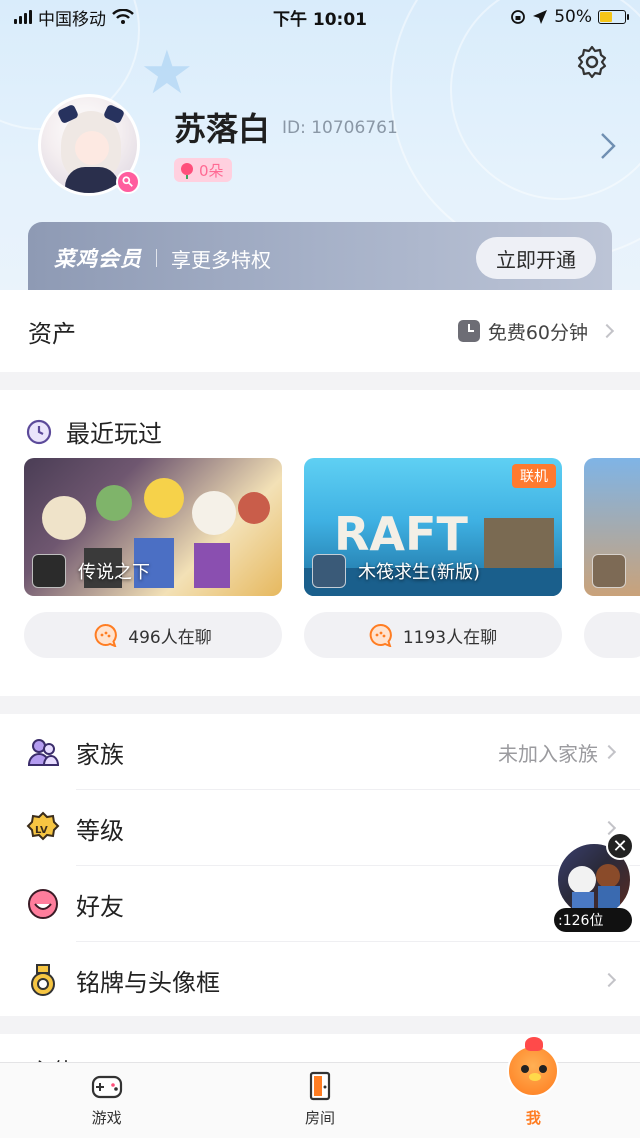 Image resolution: width=640 pixels, height=1138 pixels. What do you see at coordinates (211, 170) in the screenshot?
I see `flower-count: 0朵` at bounding box center [211, 170].